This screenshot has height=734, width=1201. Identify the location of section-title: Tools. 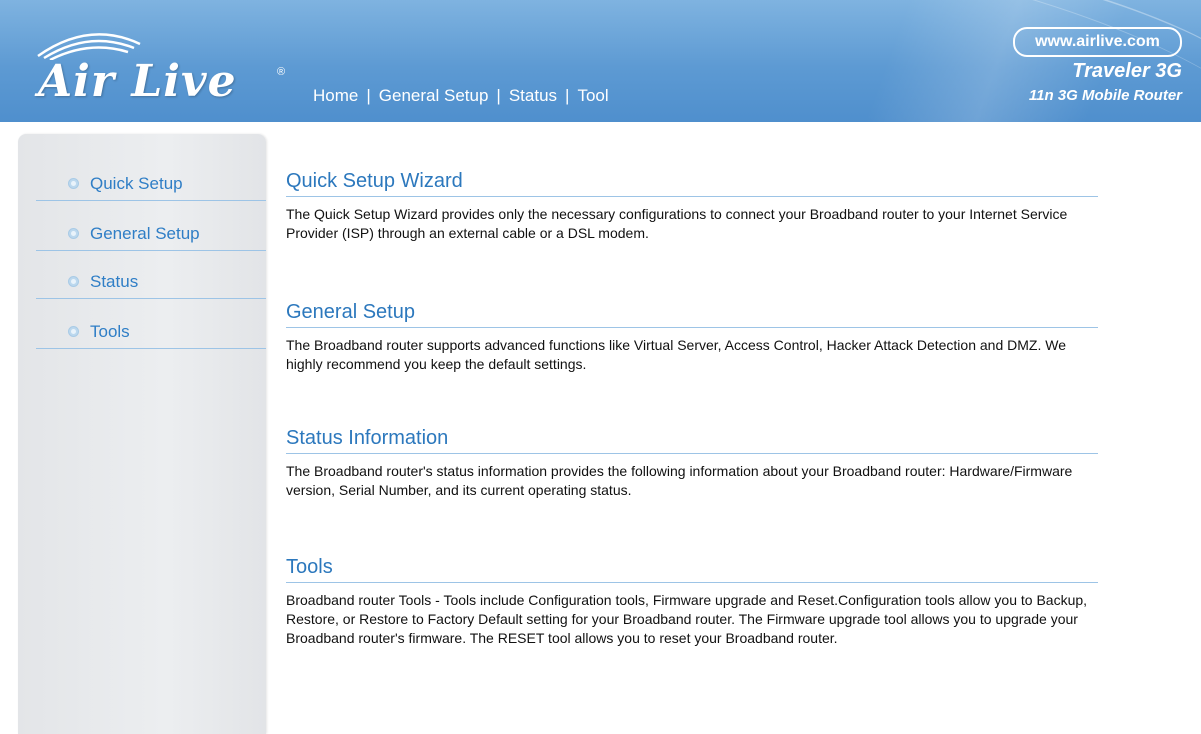
(692, 569).